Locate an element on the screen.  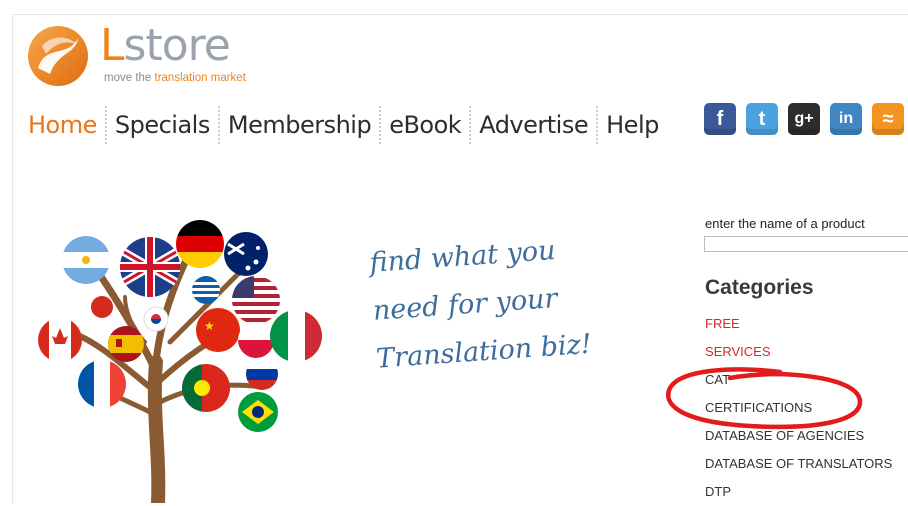
product-search-input is located at coordinates (806, 244).